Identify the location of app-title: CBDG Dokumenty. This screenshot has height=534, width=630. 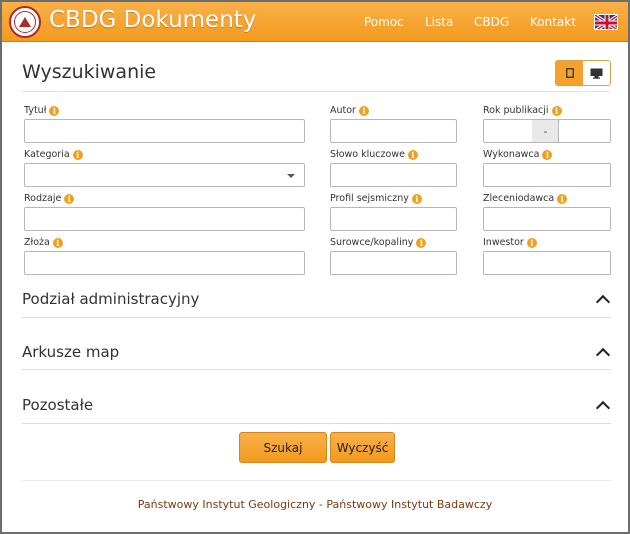
(152, 20).